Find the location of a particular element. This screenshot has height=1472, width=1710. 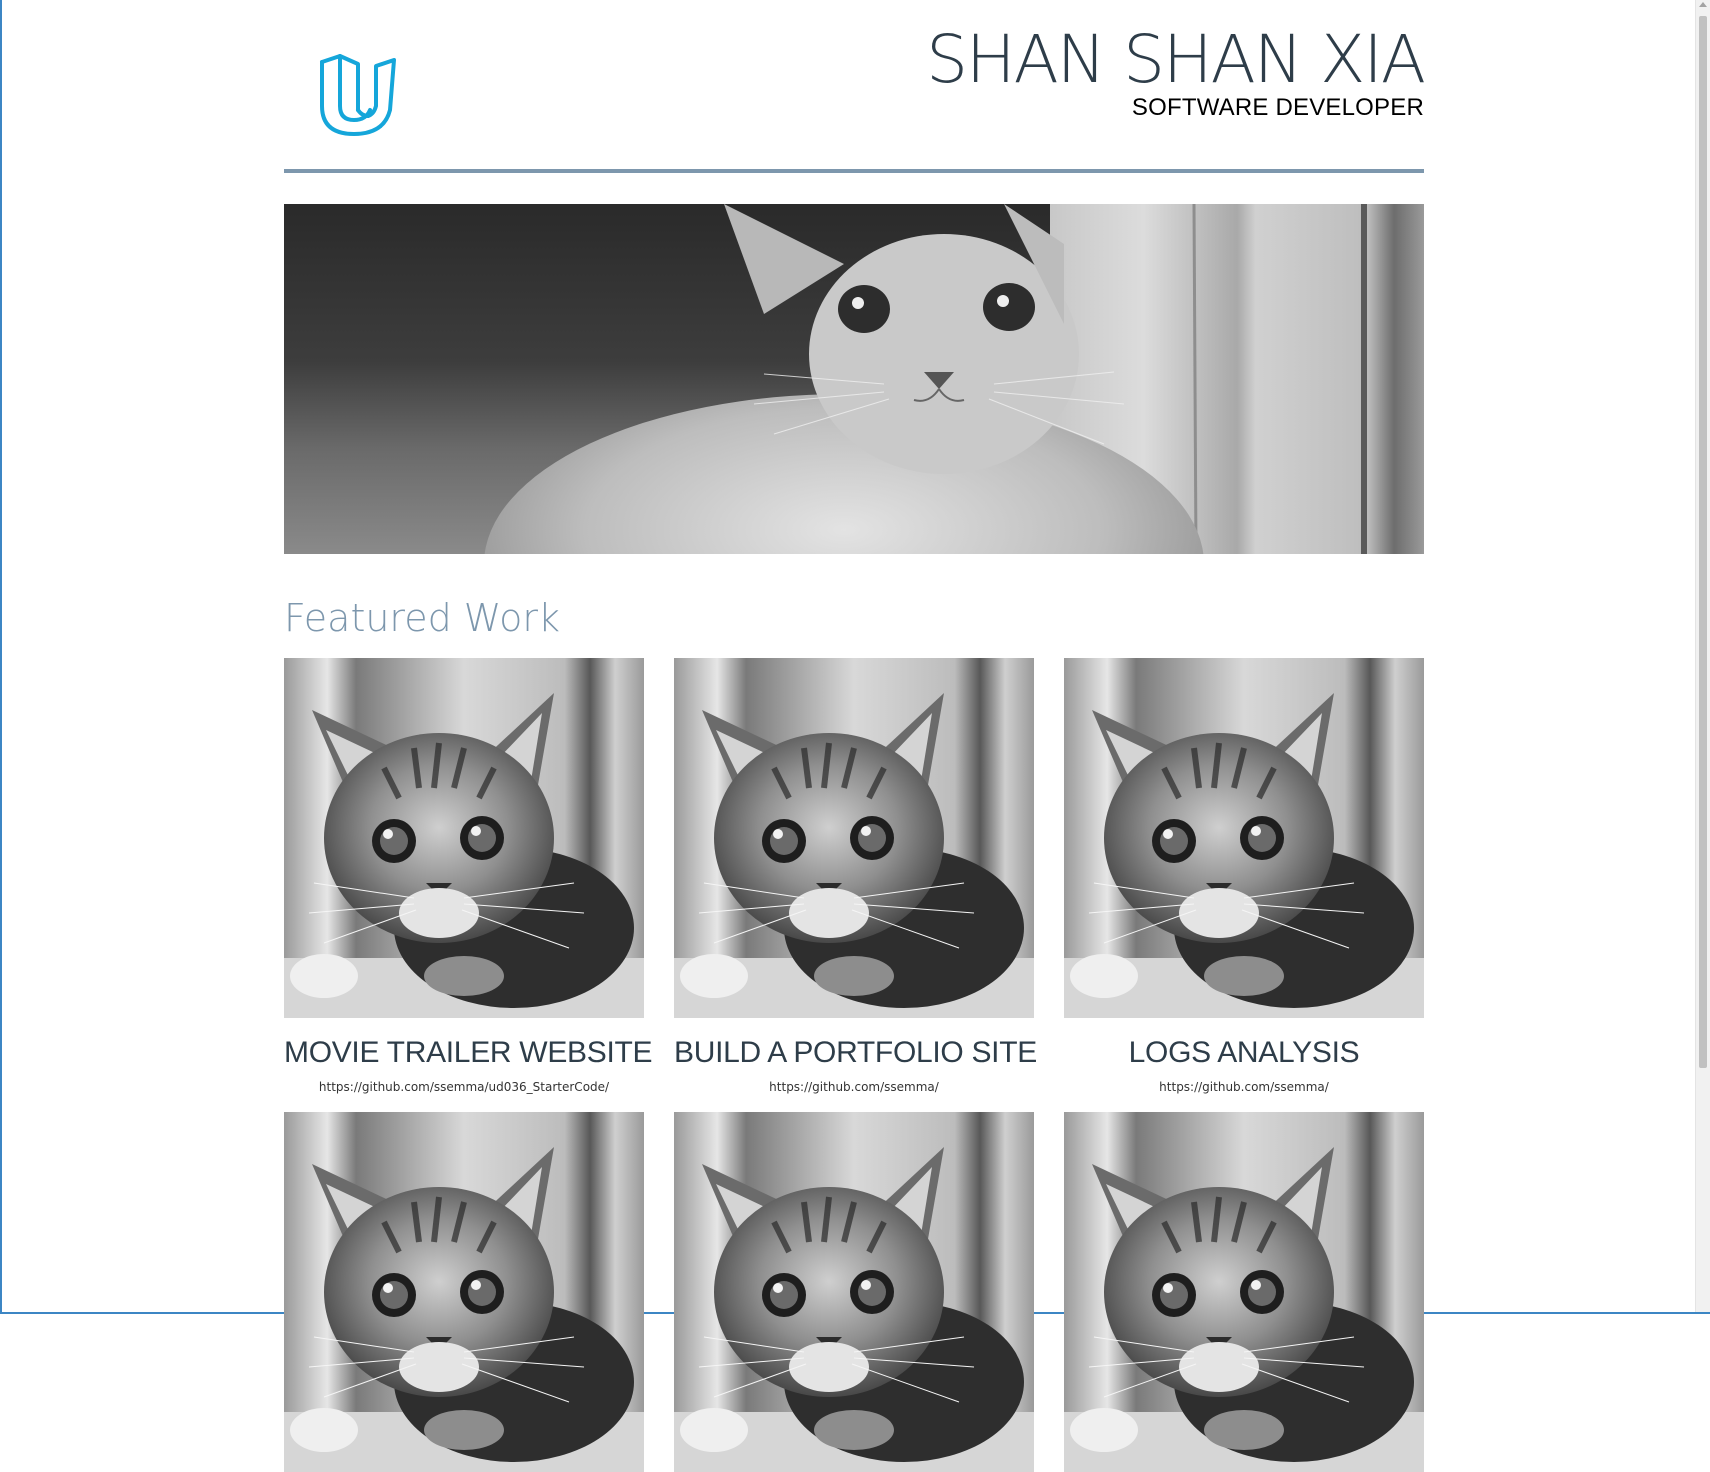

scroll-up-arrow-icon is located at coordinates (1703, 4).